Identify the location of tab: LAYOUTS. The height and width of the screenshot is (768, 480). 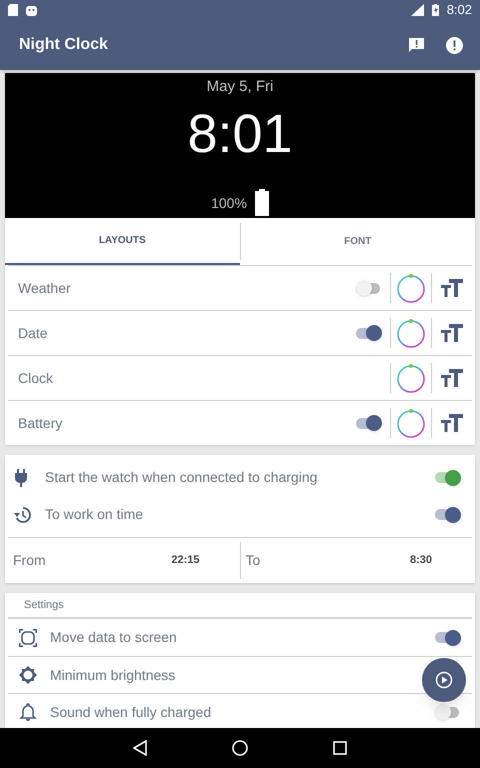
(122, 241).